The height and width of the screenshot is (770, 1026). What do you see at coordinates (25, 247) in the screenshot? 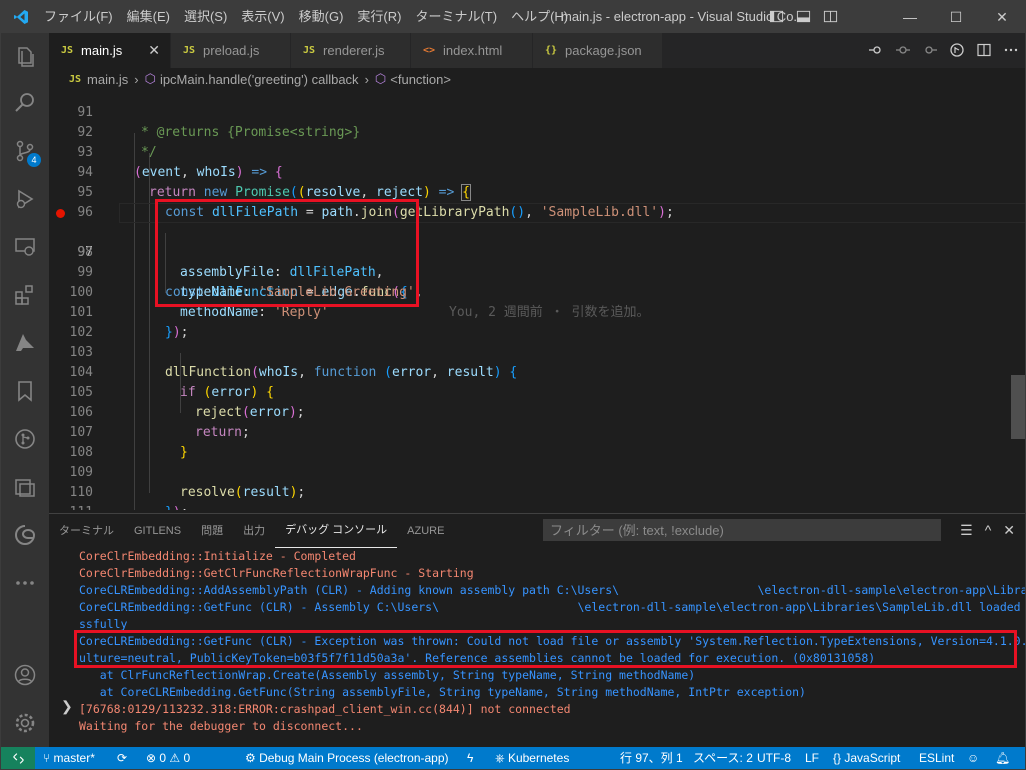
I see `remote-explorer-icon` at bounding box center [25, 247].